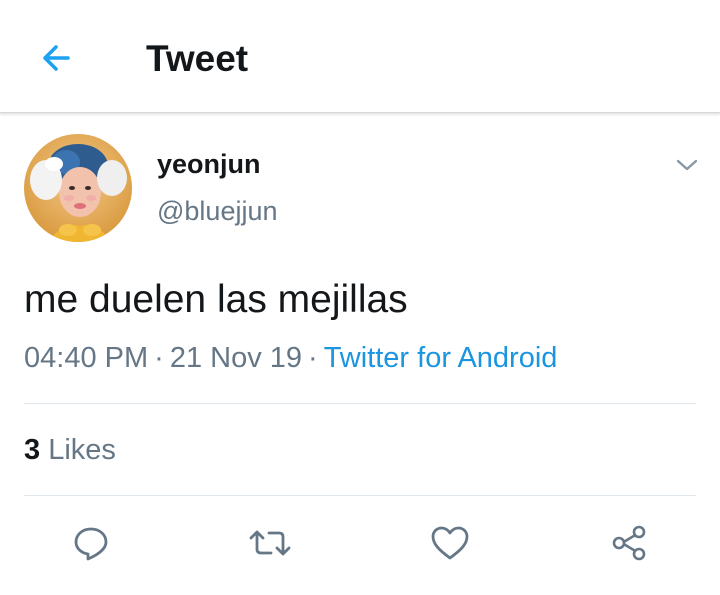 Image resolution: width=720 pixels, height=595 pixels. I want to click on tweet-time: 04:40 PM, so click(86, 358).